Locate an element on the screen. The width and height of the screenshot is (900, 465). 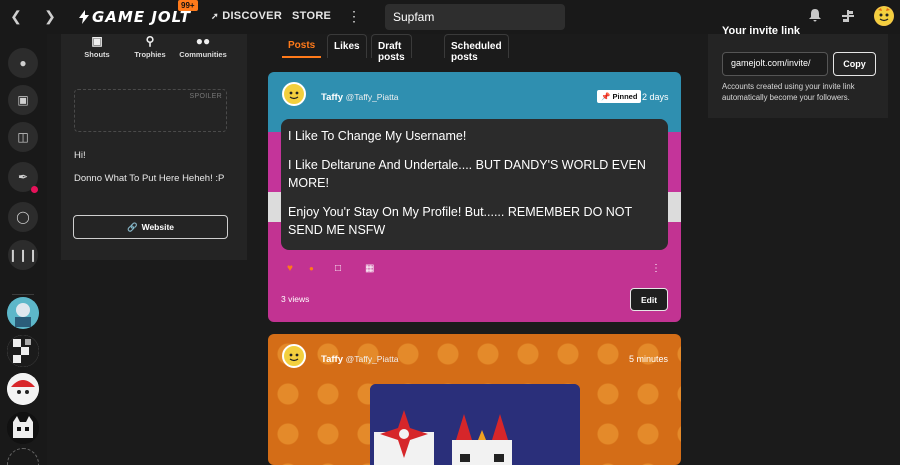
trophies-stat: ⚲ Trophies is located at coordinates (150, 46).